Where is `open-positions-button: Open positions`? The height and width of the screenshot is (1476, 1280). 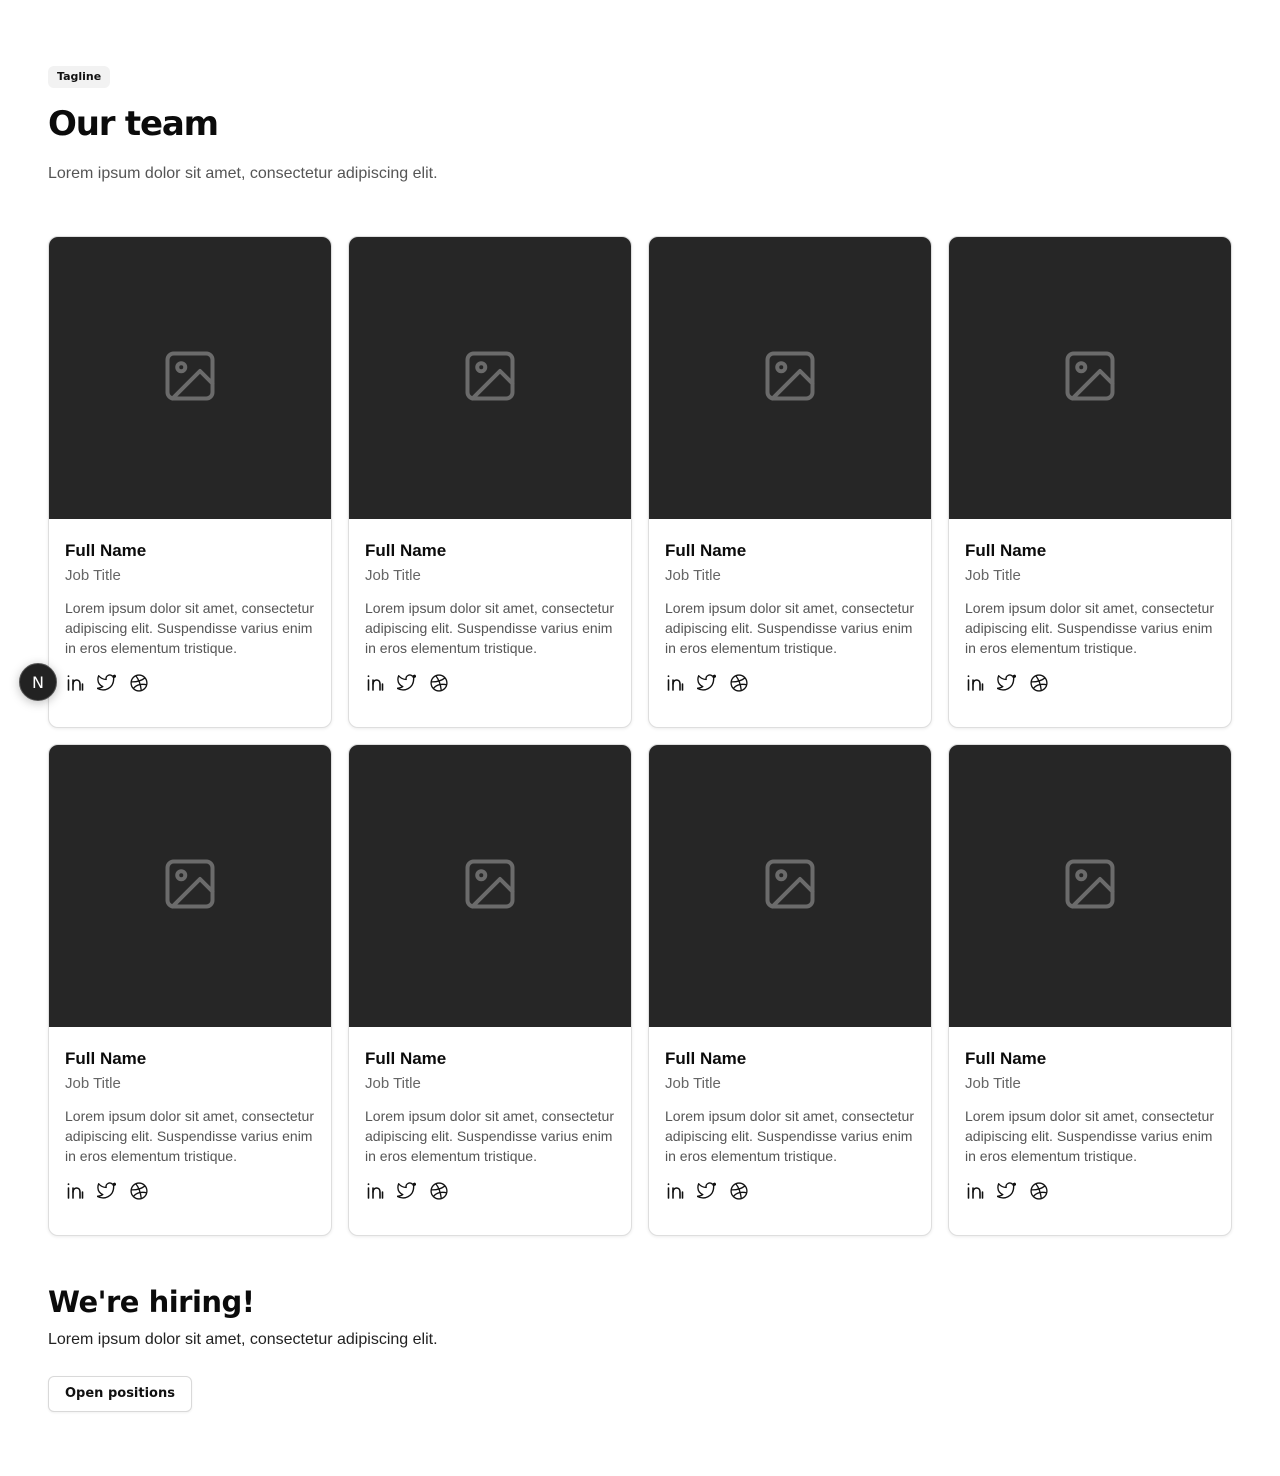
open-positions-button: Open positions is located at coordinates (120, 1394).